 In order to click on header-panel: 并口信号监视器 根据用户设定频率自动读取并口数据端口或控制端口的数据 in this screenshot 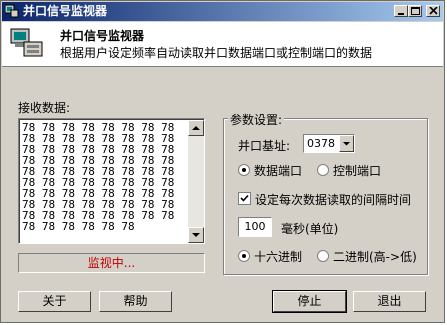, I will do `click(222, 44)`.